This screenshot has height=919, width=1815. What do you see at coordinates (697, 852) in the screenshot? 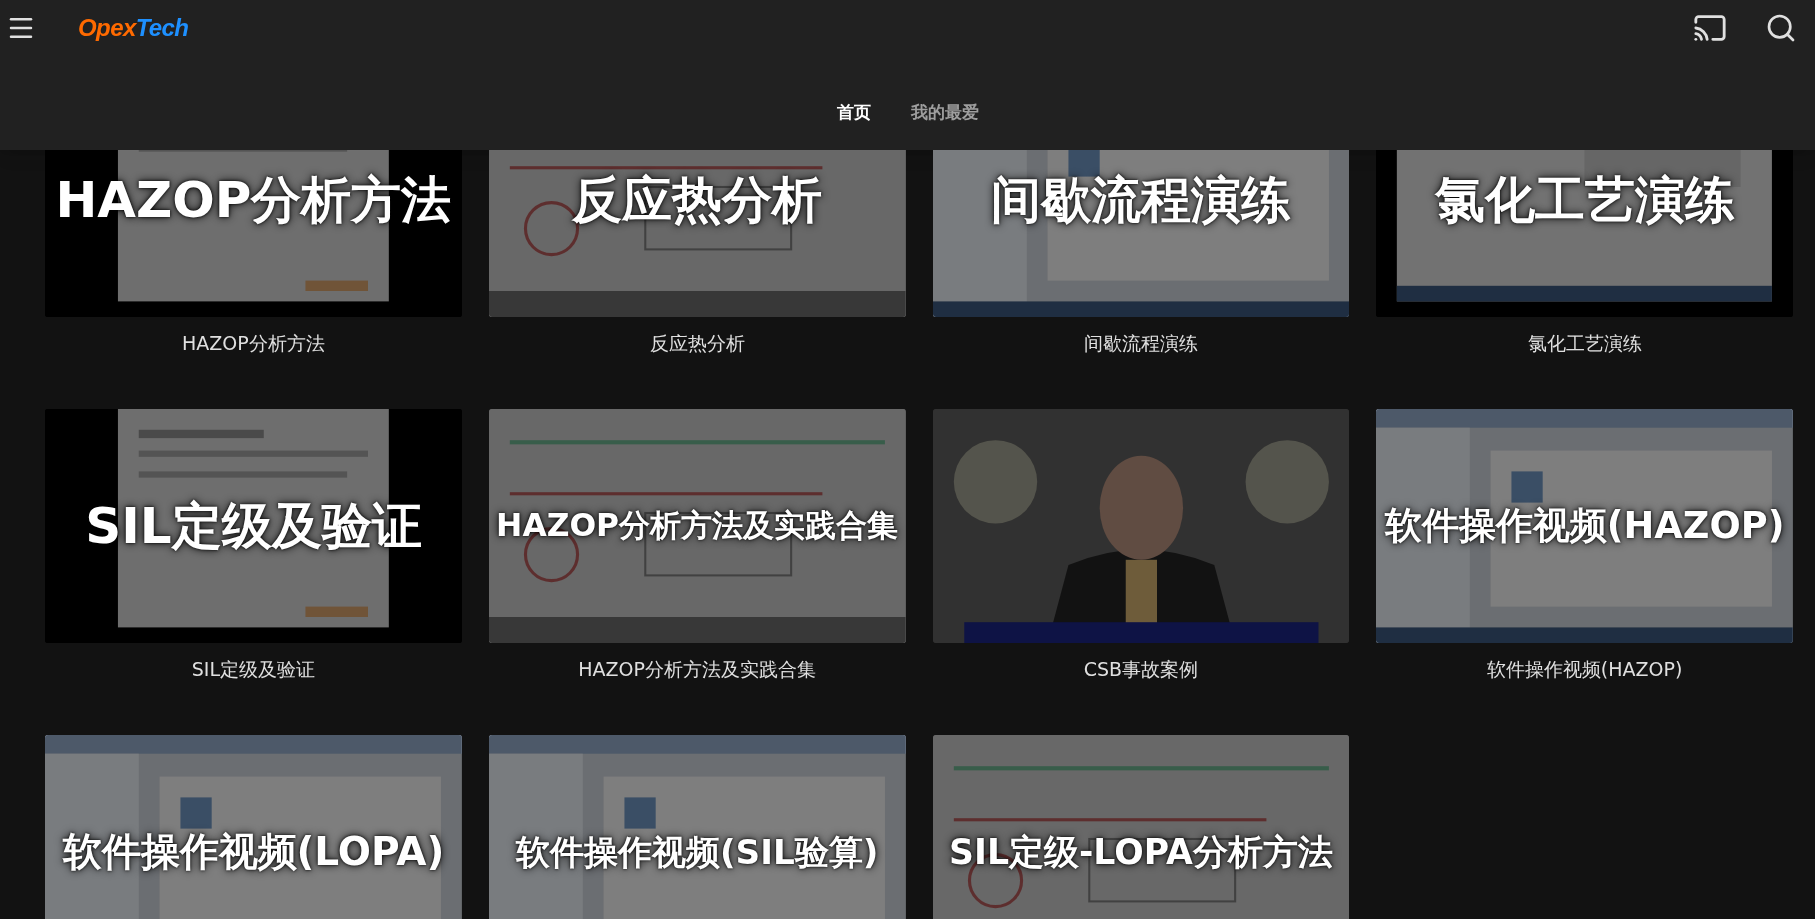
I see `thumbnail-title: 软件操作视频(SIL验算)` at bounding box center [697, 852].